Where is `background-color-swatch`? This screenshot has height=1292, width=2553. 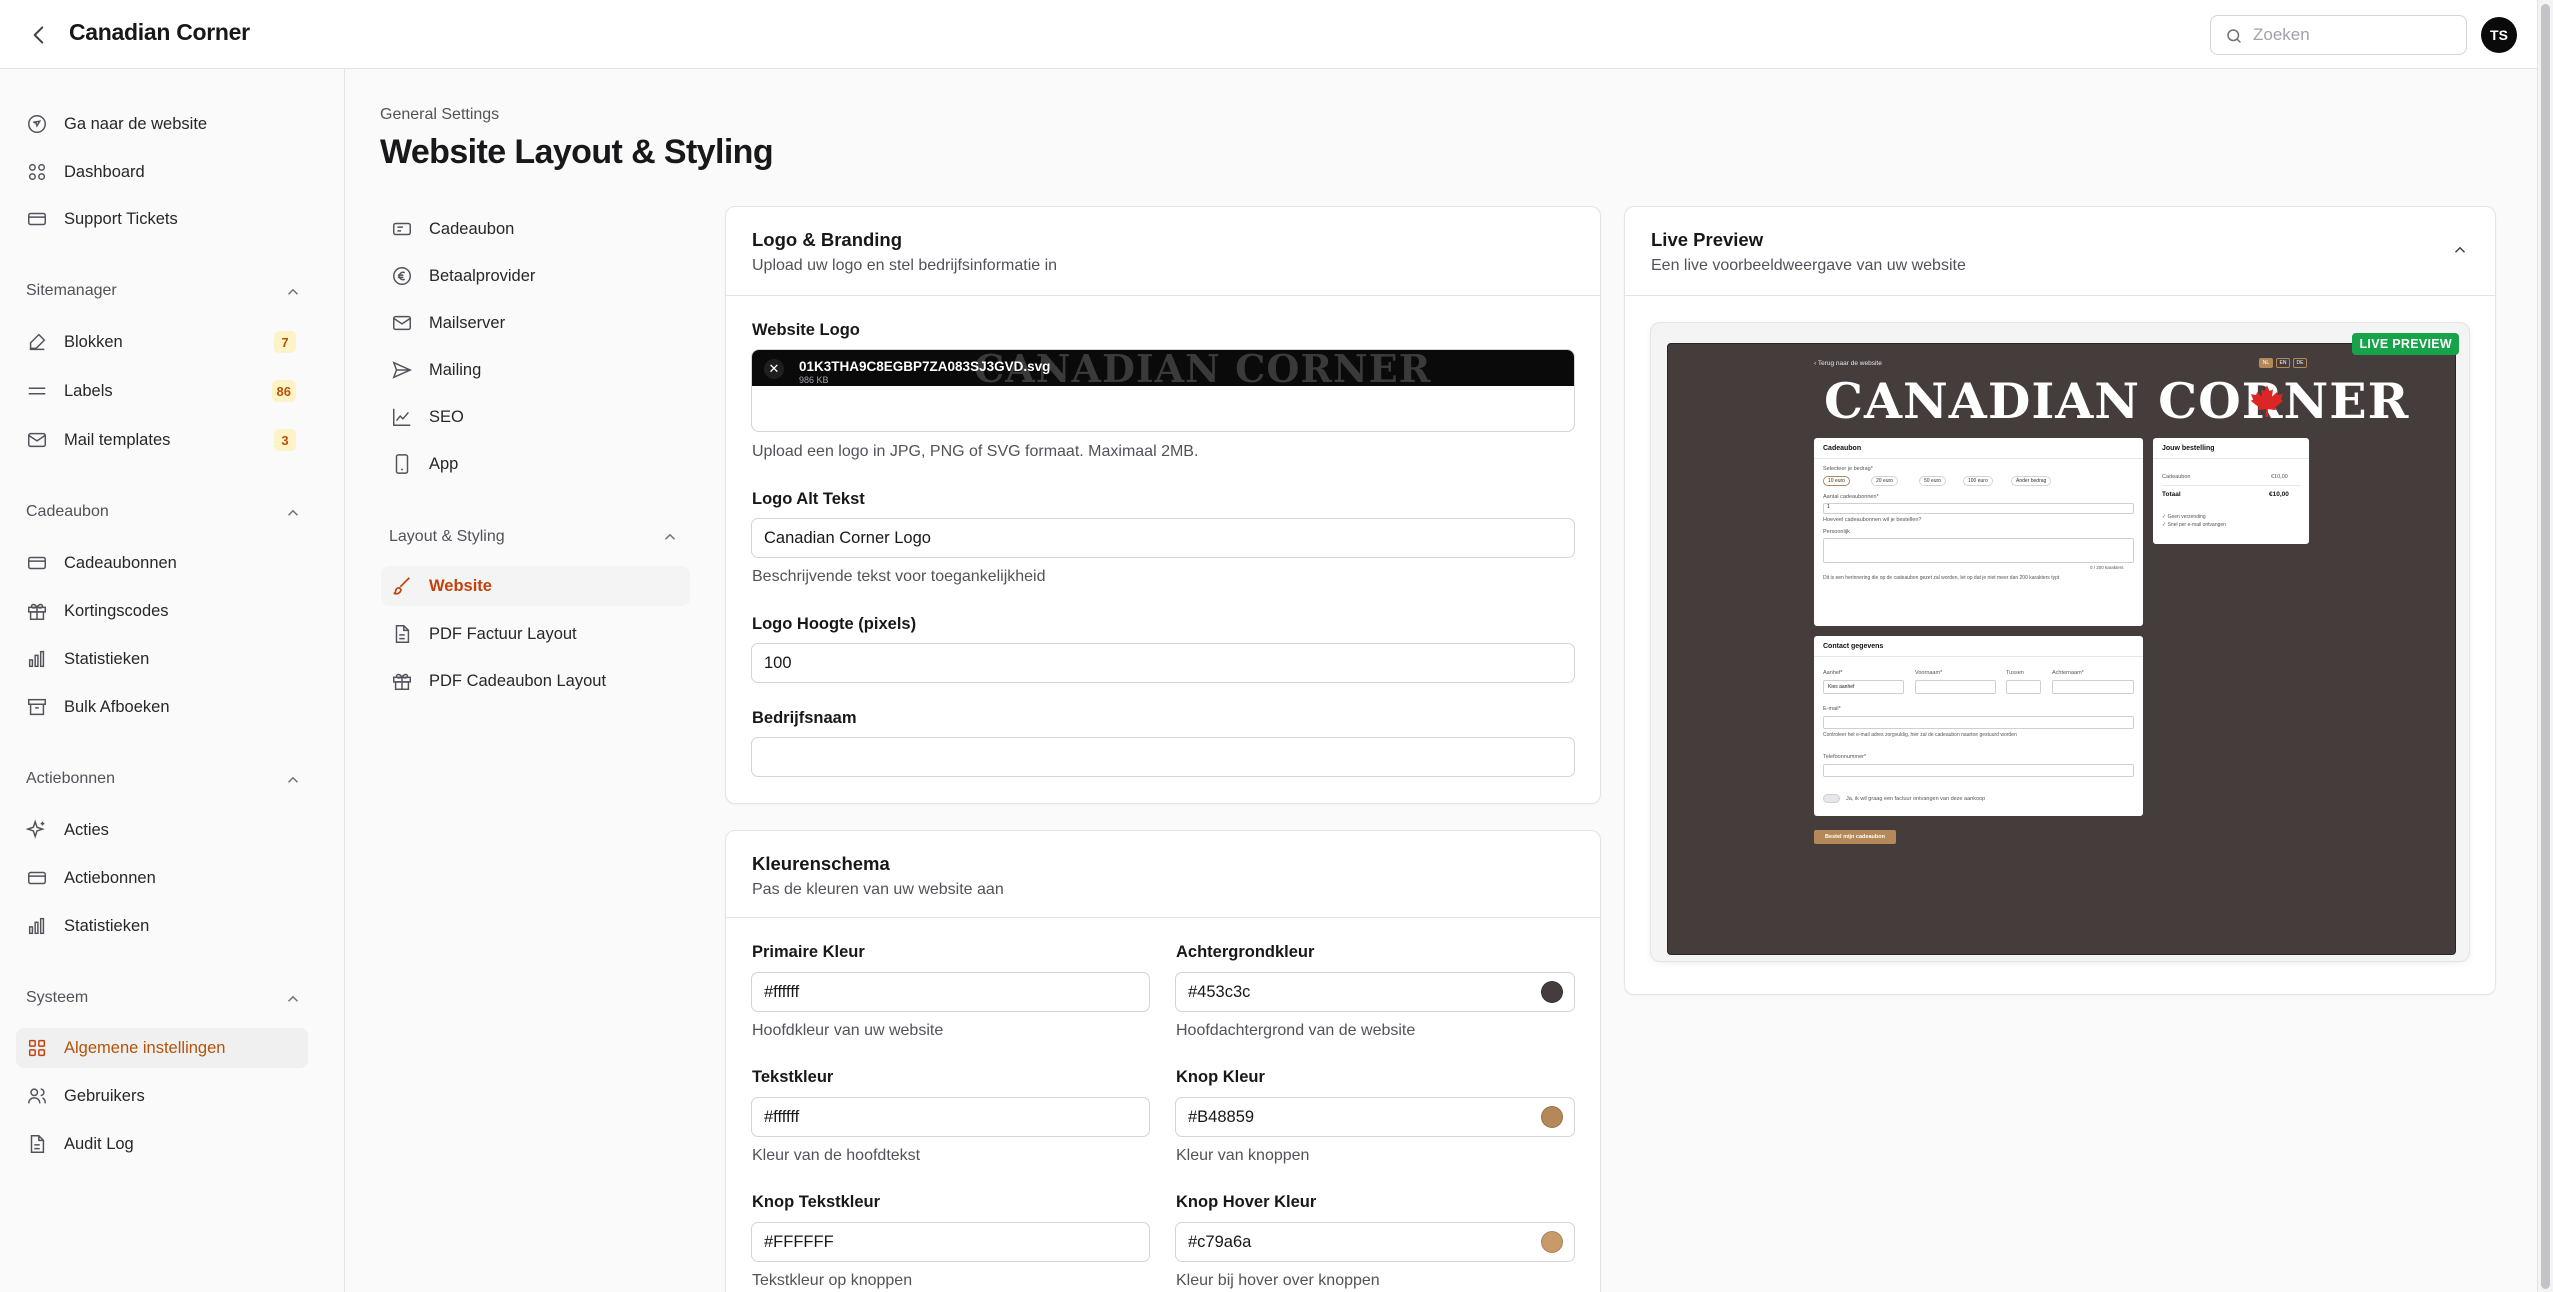
background-color-swatch is located at coordinates (1552, 992).